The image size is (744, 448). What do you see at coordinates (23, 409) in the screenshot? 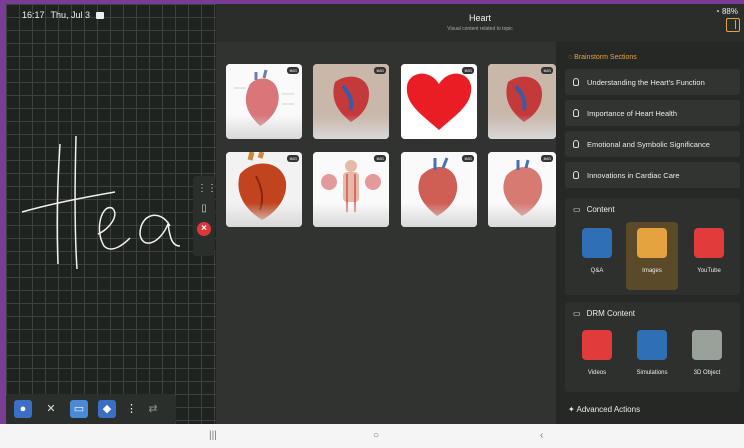
I see `person-icon: ●` at bounding box center [23, 409].